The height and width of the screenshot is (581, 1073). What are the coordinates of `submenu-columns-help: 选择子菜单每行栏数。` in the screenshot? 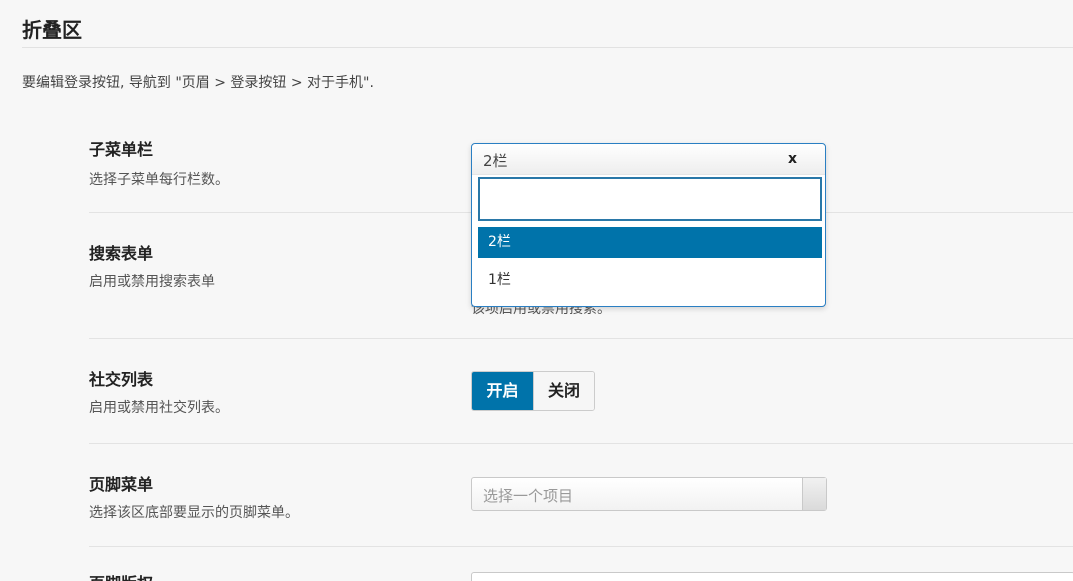 It's located at (159, 180).